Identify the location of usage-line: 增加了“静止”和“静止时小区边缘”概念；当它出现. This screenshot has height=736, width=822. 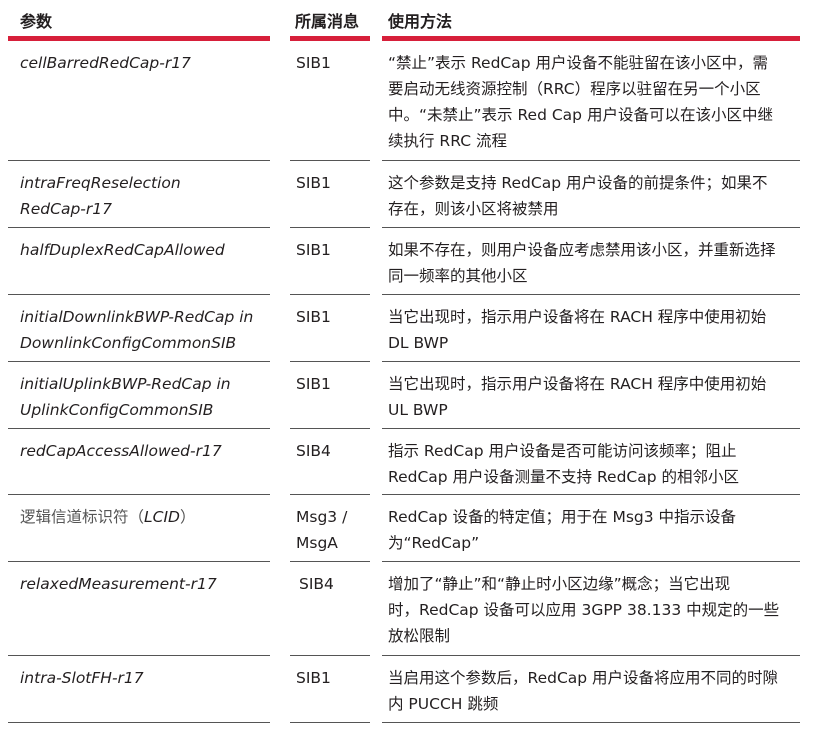
(559, 584).